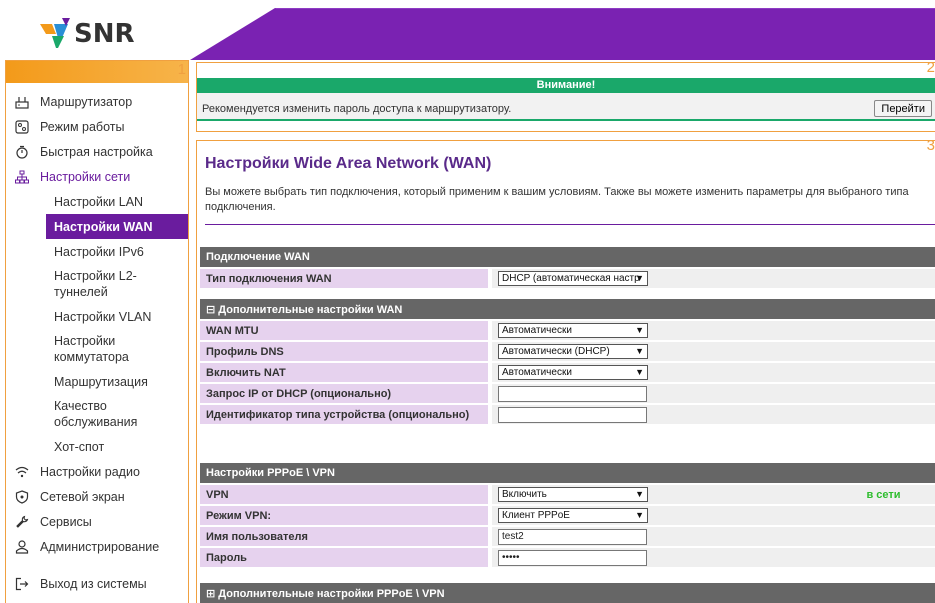  What do you see at coordinates (346, 558) in the screenshot?
I see `field-label: Пароль` at bounding box center [346, 558].